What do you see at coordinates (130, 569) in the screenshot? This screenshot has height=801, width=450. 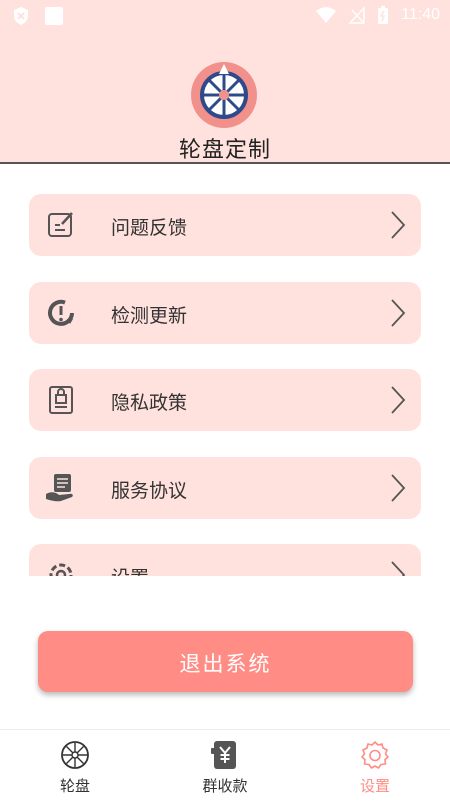 I see `menu-item-label: 设置` at bounding box center [130, 569].